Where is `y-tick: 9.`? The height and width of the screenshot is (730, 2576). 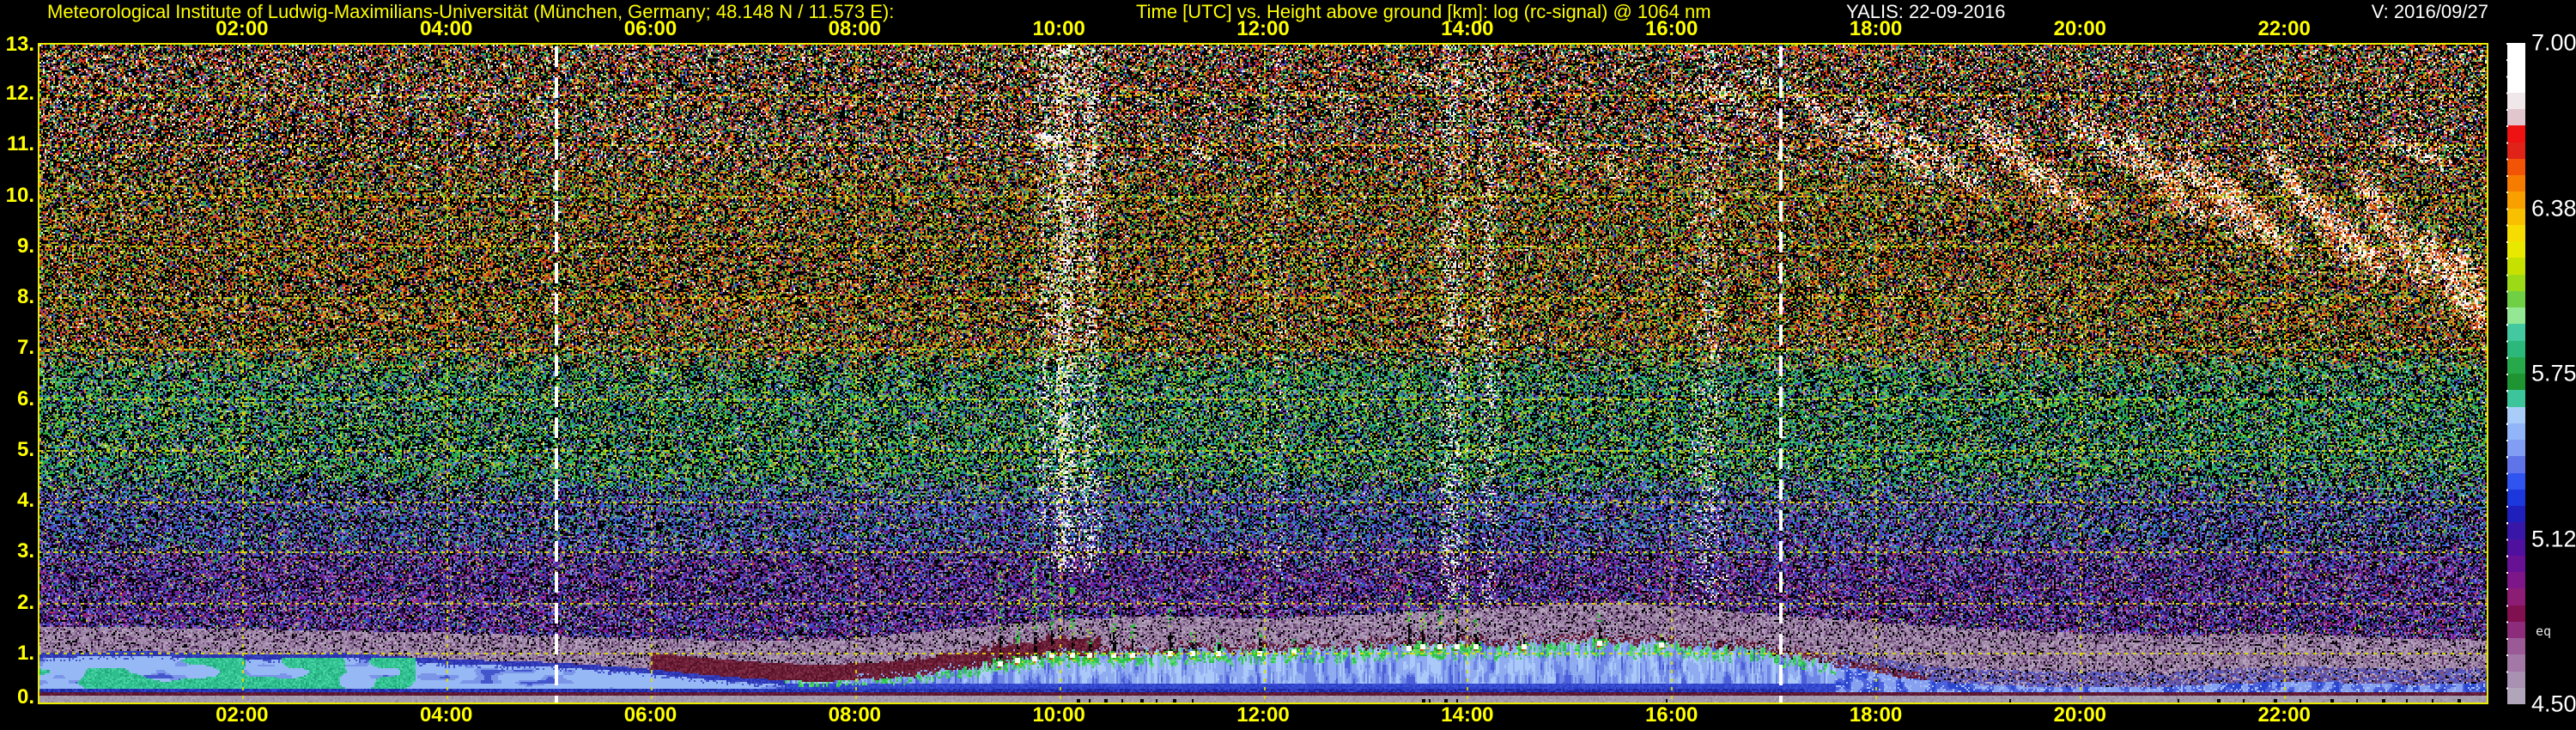
y-tick: 9. is located at coordinates (25, 246).